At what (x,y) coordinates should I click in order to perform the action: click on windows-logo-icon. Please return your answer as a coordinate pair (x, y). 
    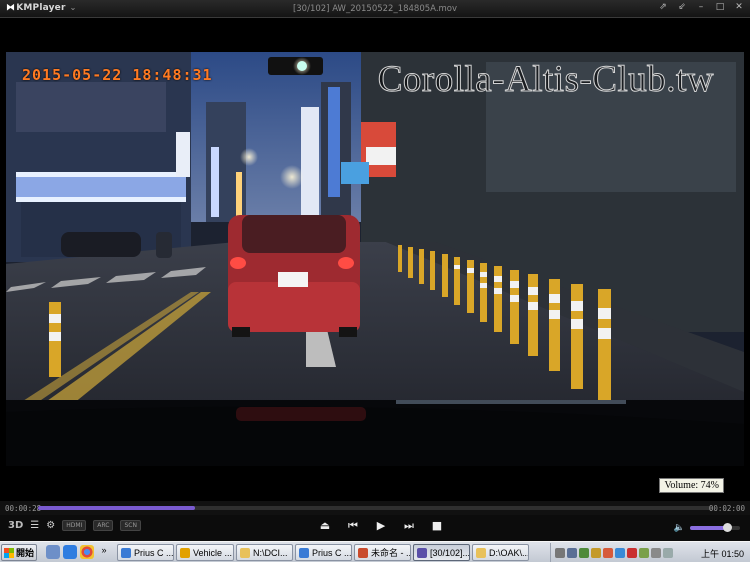
    Looking at the image, I should click on (9, 552).